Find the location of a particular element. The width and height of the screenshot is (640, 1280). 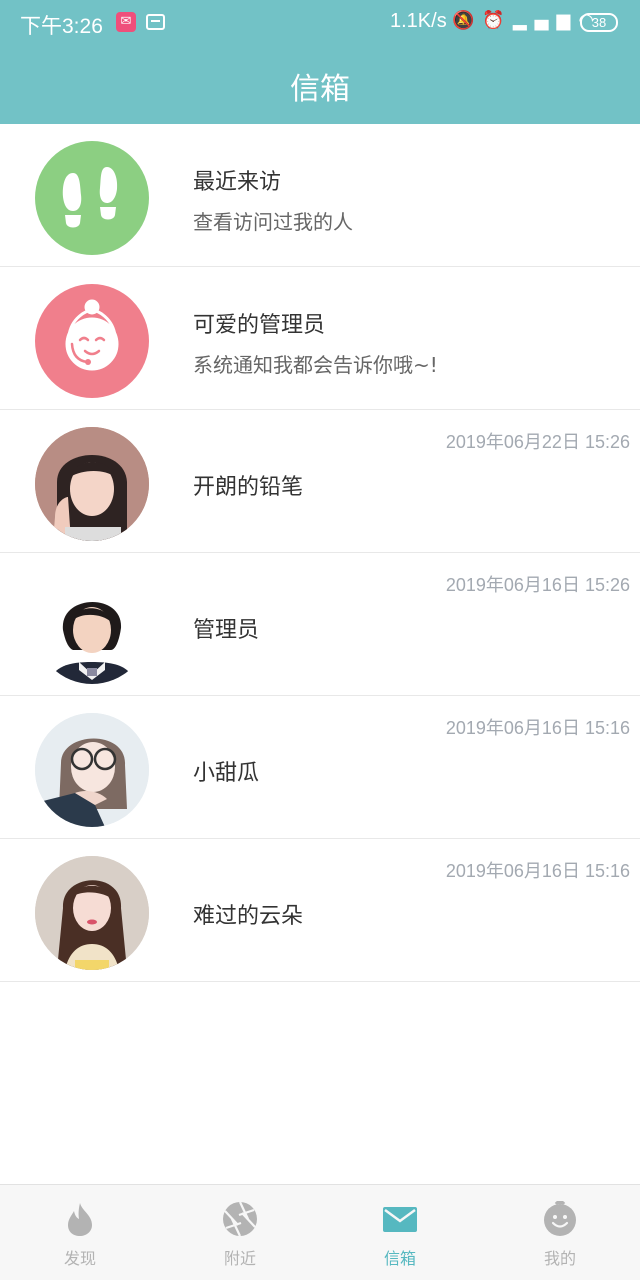

tab-nearby: 附近 is located at coordinates (240, 1232).